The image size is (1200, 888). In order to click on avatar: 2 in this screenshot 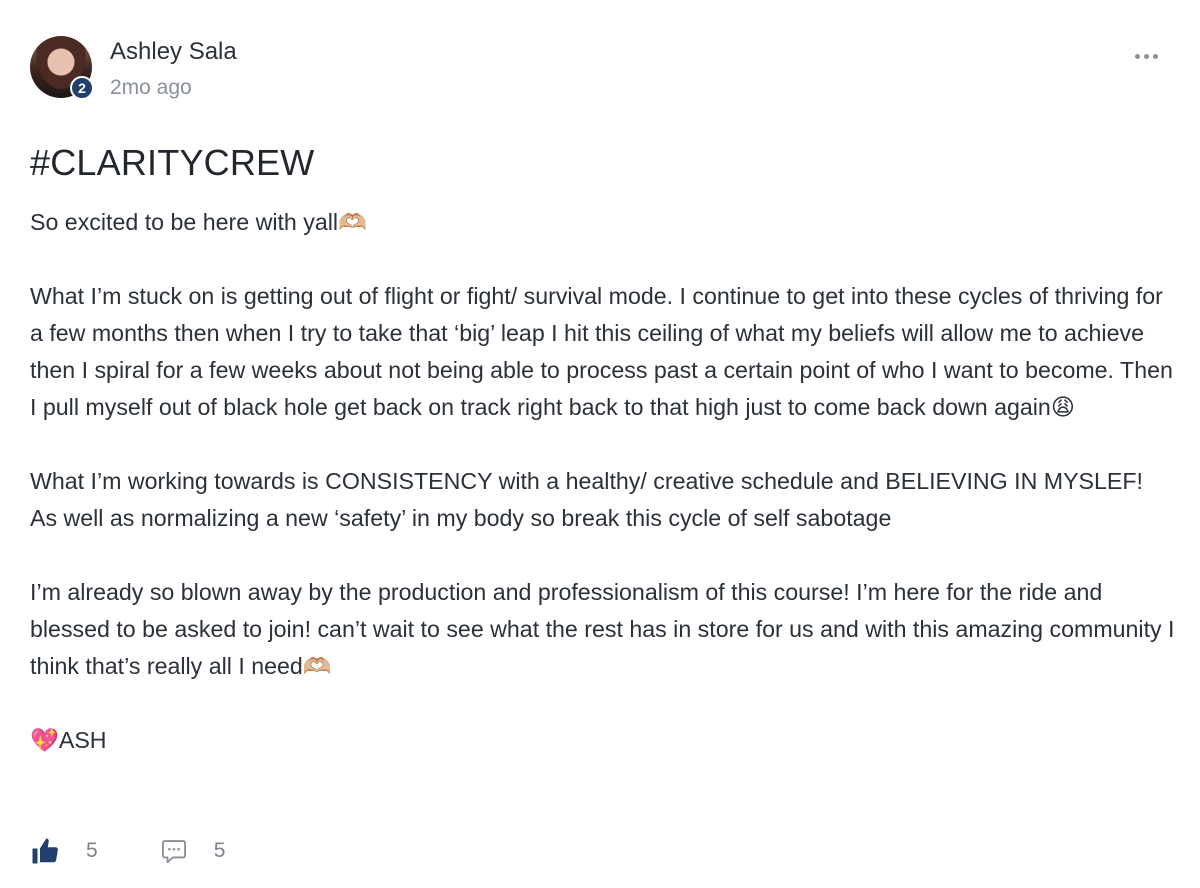, I will do `click(62, 68)`.